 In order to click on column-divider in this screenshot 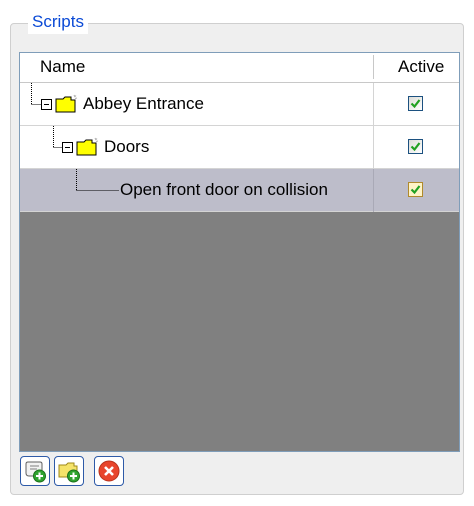, I will do `click(373, 67)`.